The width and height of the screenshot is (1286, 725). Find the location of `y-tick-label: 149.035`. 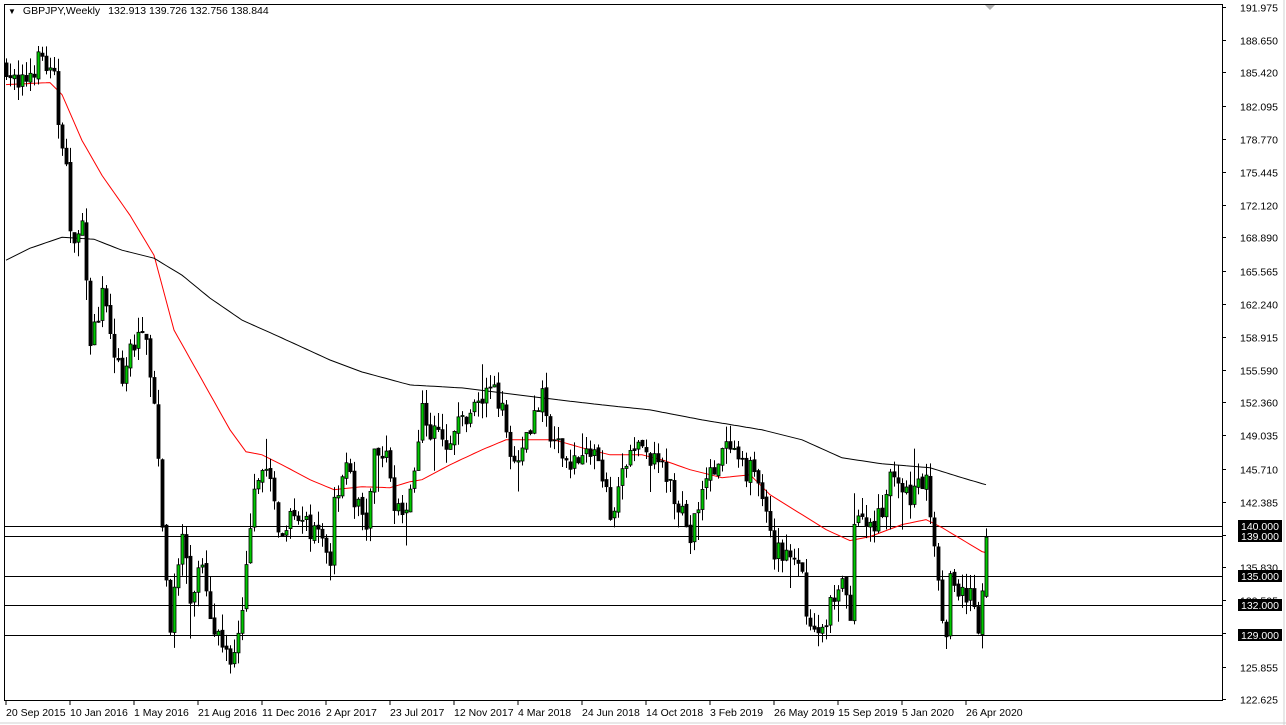

y-tick-label: 149.035 is located at coordinates (1259, 437).